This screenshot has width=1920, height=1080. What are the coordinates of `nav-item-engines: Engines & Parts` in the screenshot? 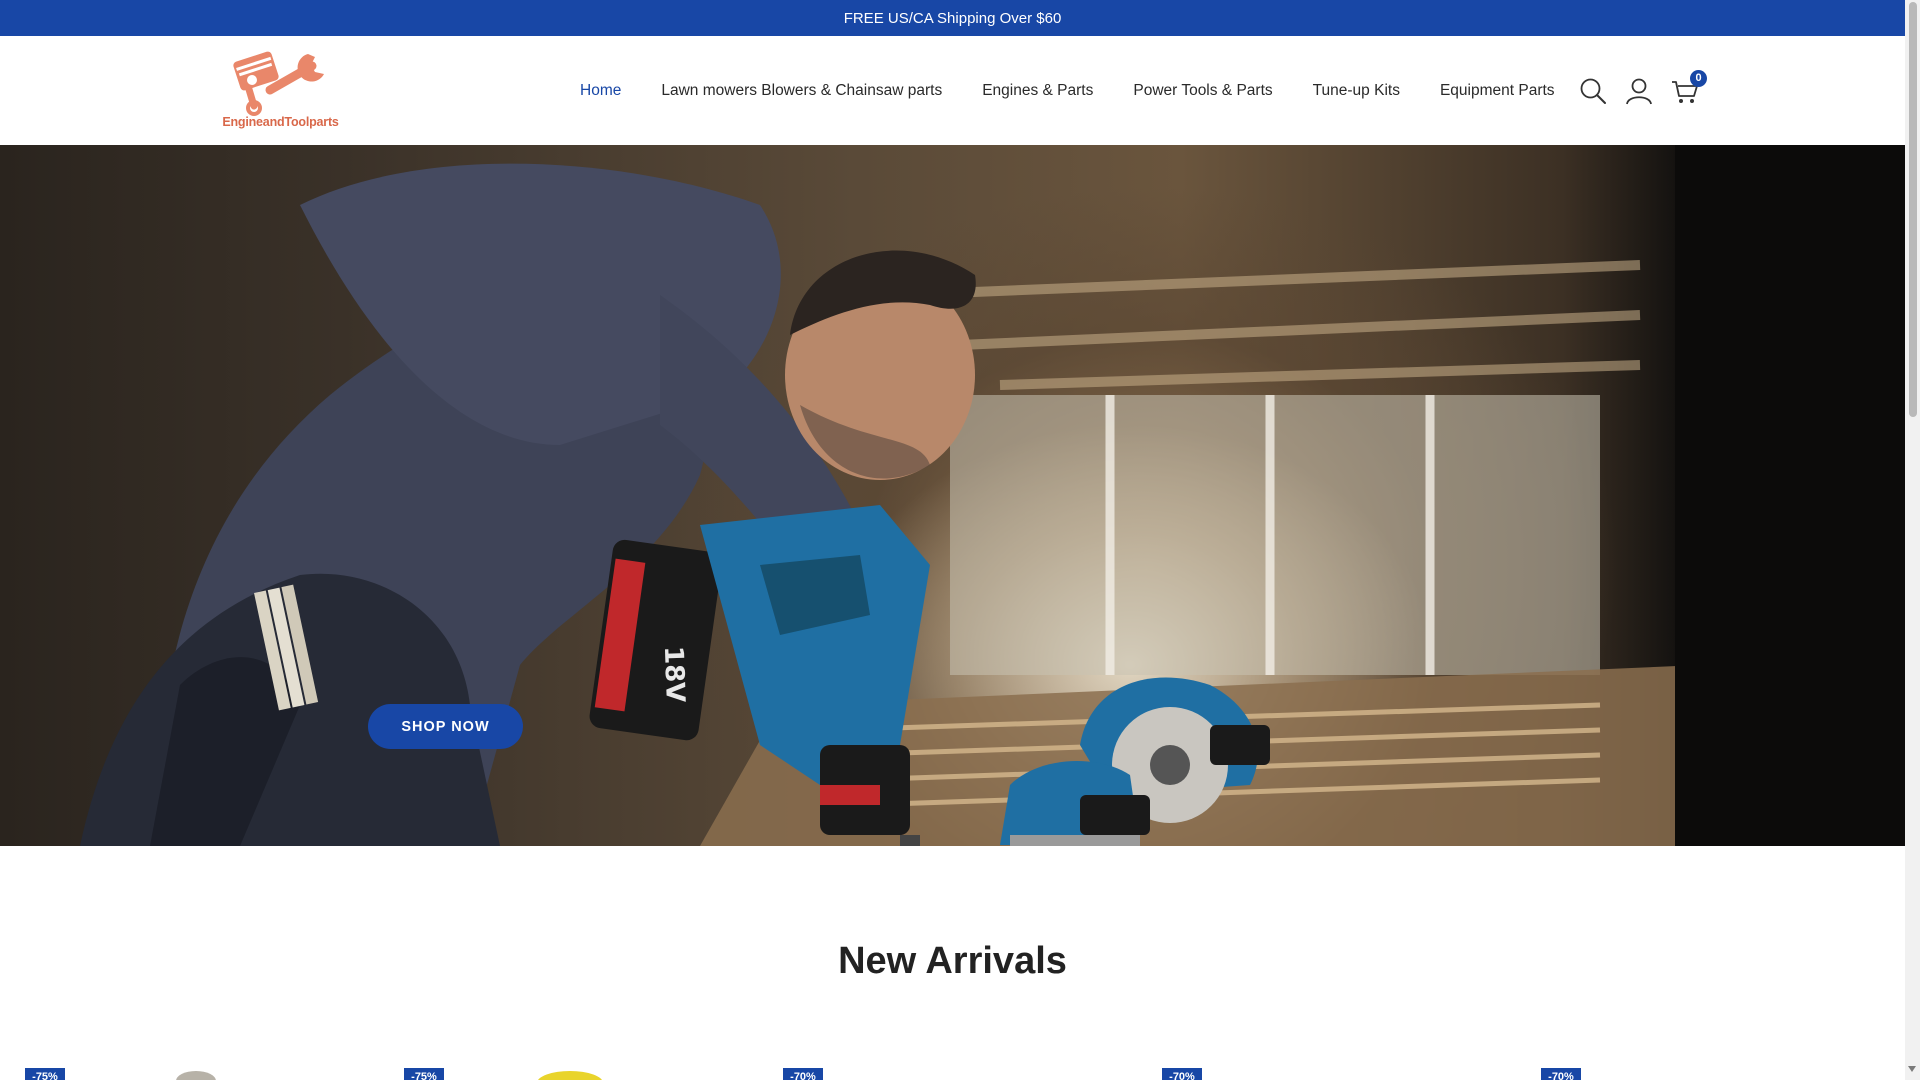 It's located at (1037, 91).